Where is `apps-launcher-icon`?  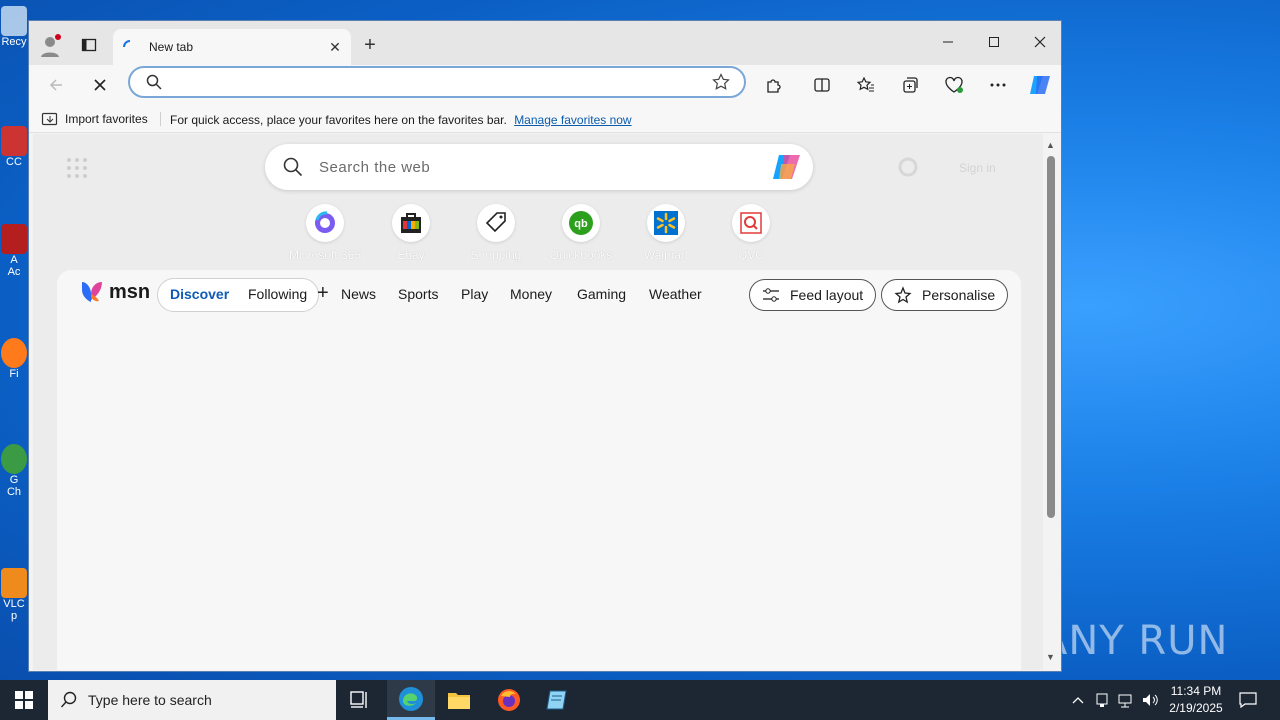 apps-launcher-icon is located at coordinates (77, 168).